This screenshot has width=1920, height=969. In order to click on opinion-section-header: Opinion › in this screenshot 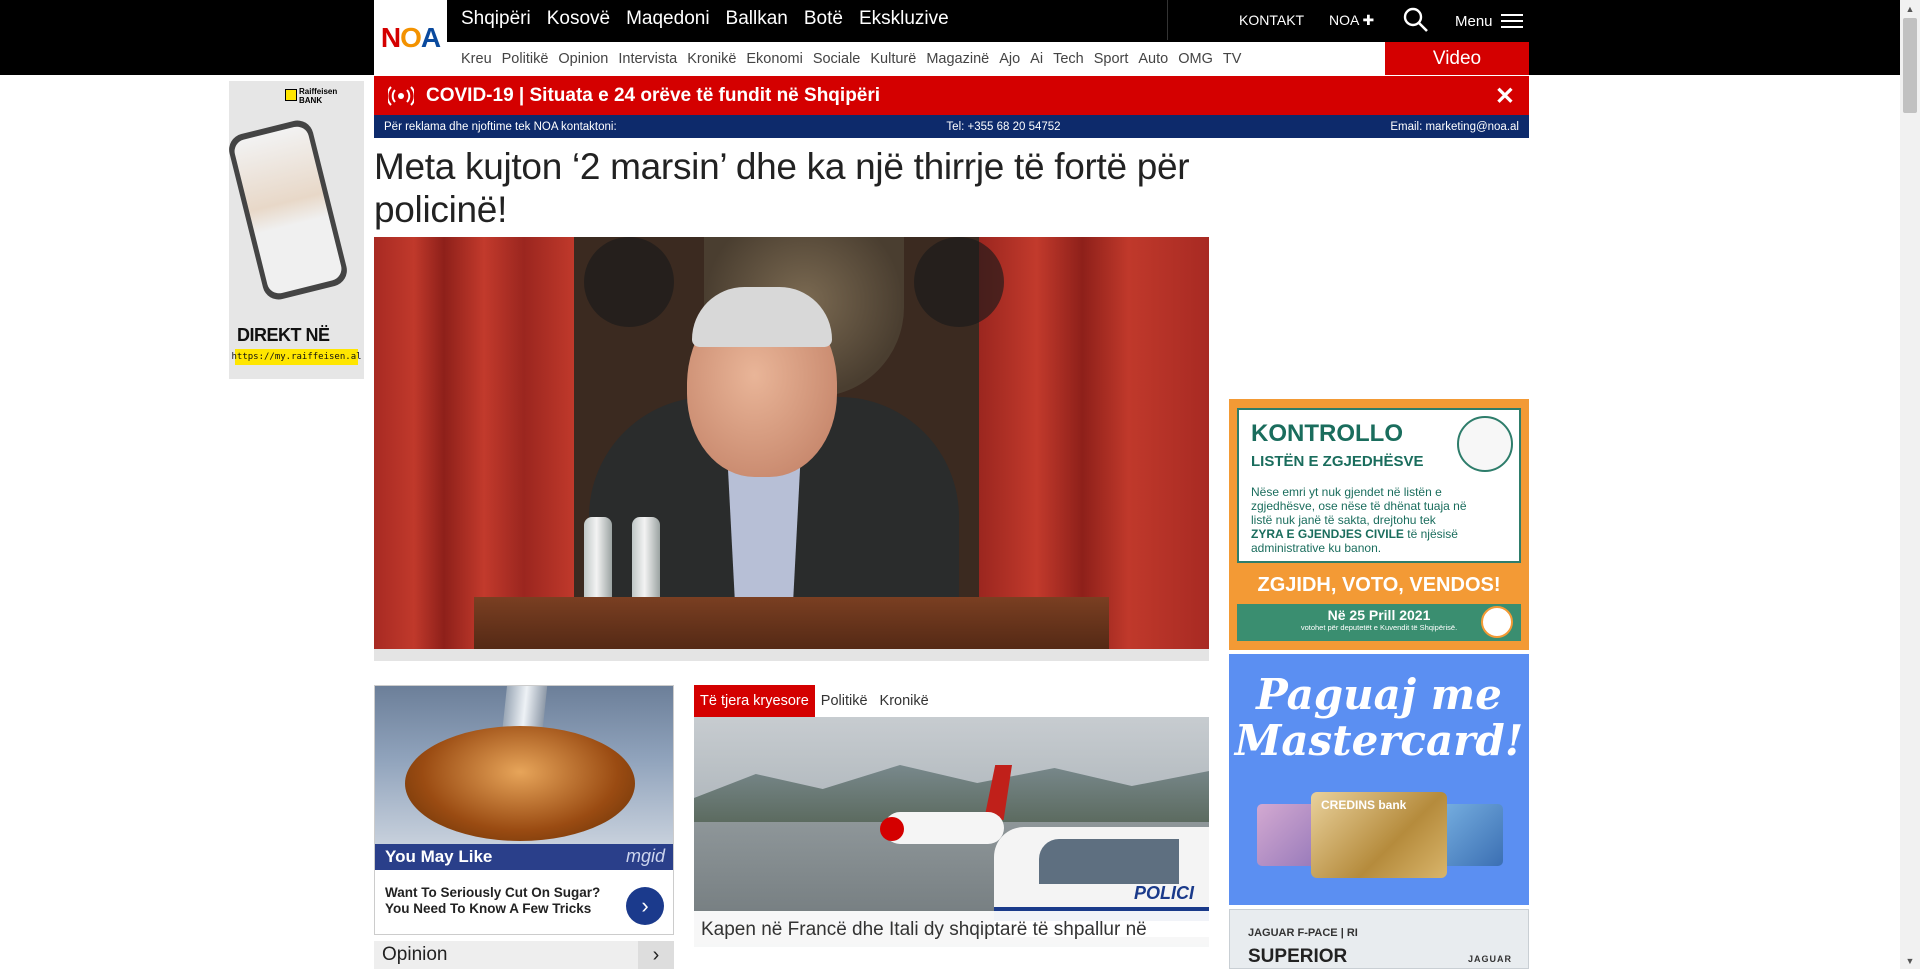, I will do `click(524, 955)`.